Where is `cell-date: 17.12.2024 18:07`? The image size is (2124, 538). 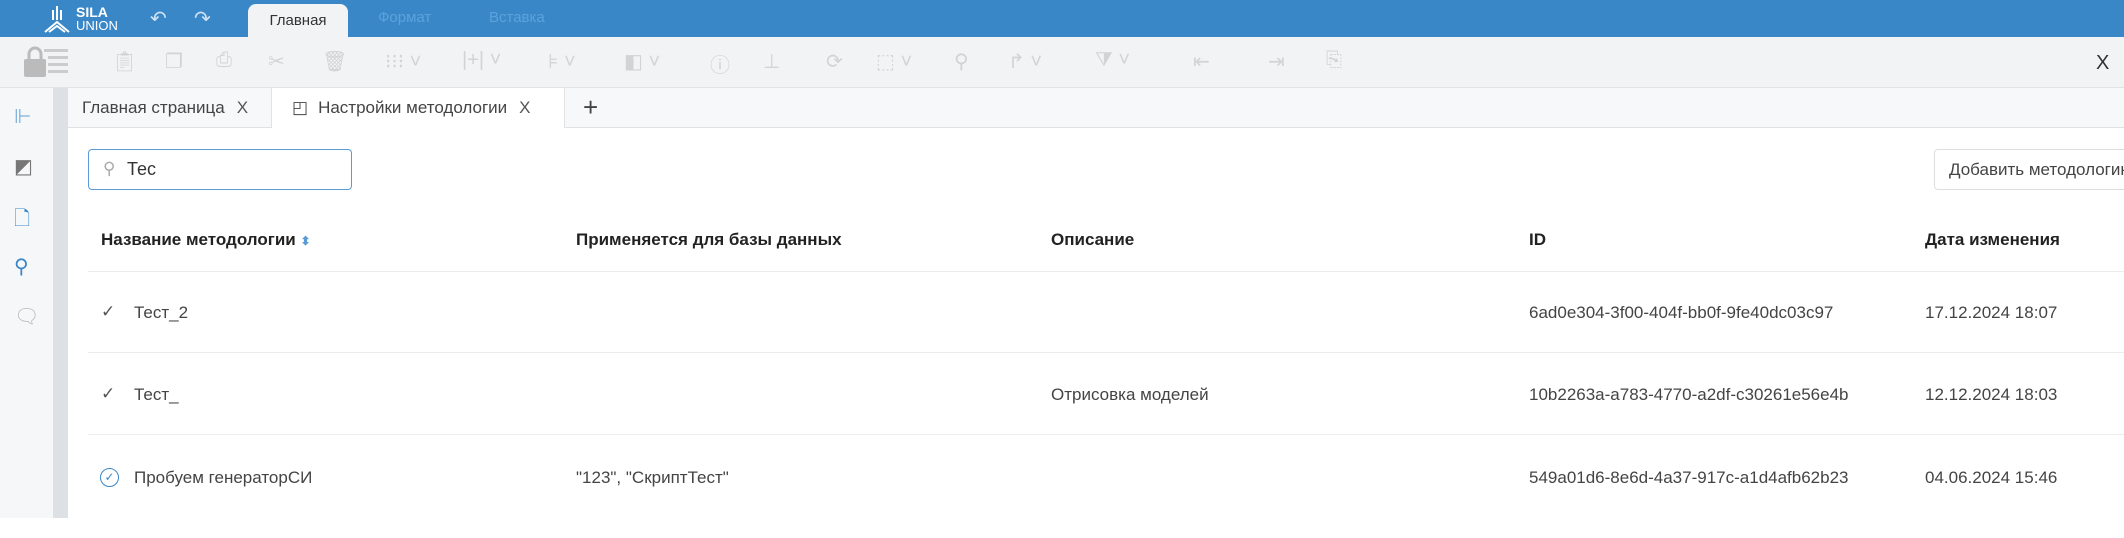 cell-date: 17.12.2024 18:07 is located at coordinates (1991, 312).